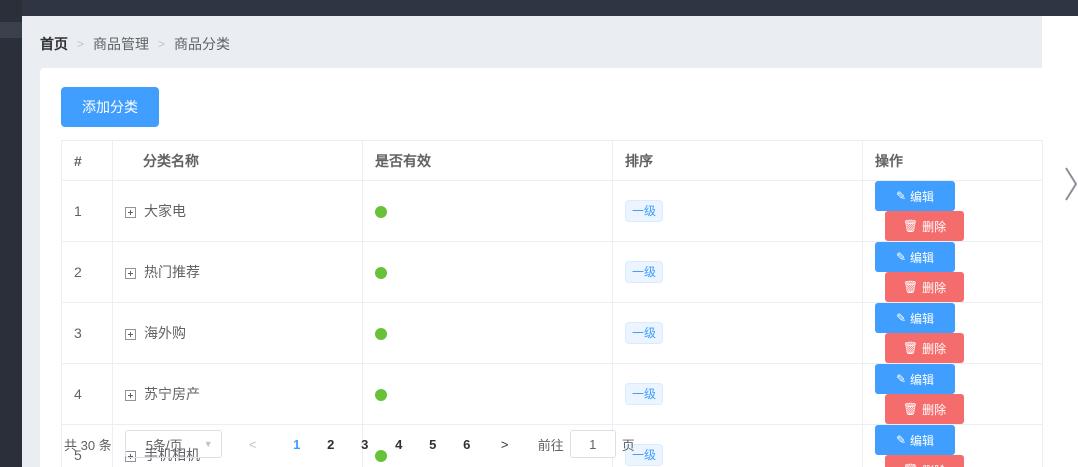 The image size is (1078, 467). I want to click on page-6: 6, so click(467, 444).